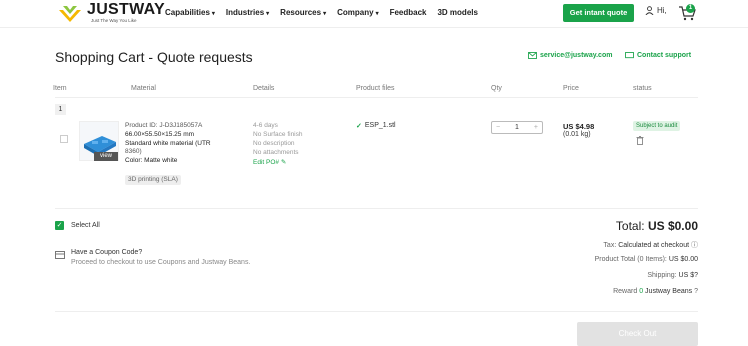 This screenshot has height=346, width=748. What do you see at coordinates (375, 88) in the screenshot?
I see `col-header-product-files: Product files` at bounding box center [375, 88].